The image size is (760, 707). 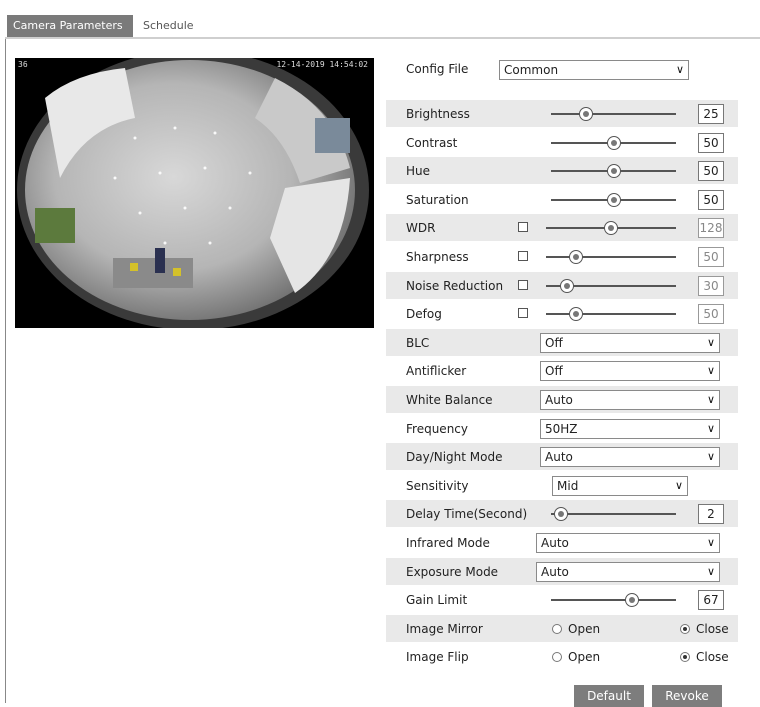 What do you see at coordinates (418, 342) in the screenshot?
I see `blc-label: BLC` at bounding box center [418, 342].